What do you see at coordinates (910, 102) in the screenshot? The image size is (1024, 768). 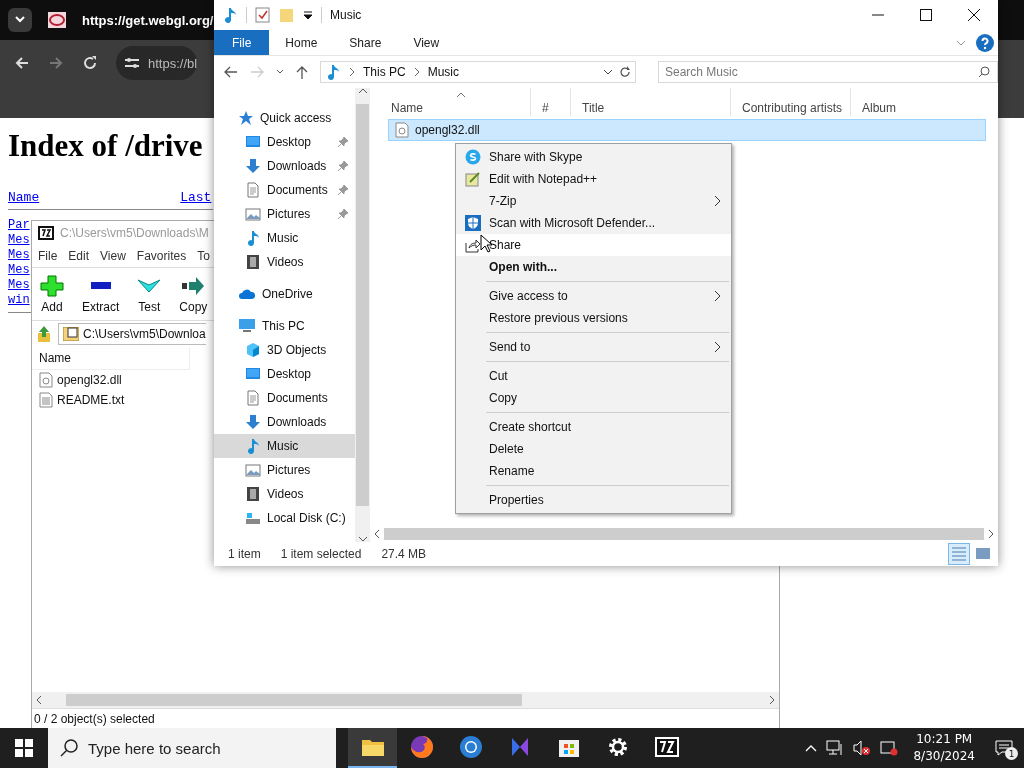 I see `column-header: Album` at bounding box center [910, 102].